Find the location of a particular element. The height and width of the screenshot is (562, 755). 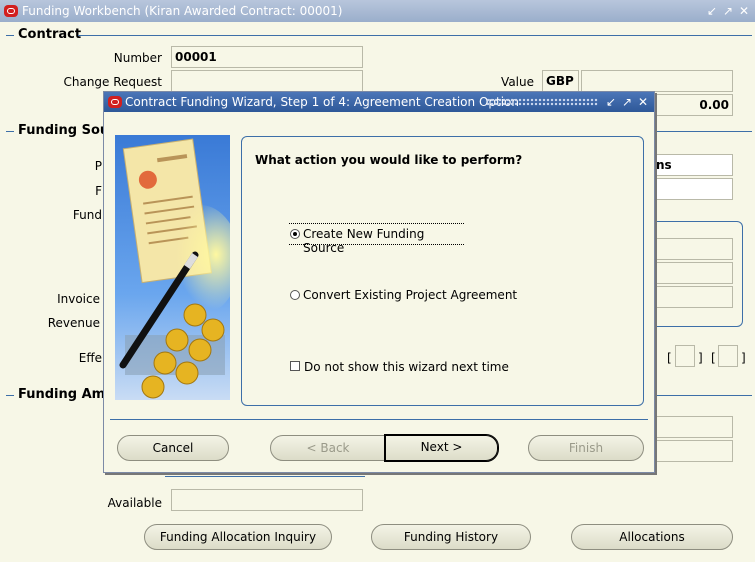

checkbox-icon is located at coordinates (295, 366).